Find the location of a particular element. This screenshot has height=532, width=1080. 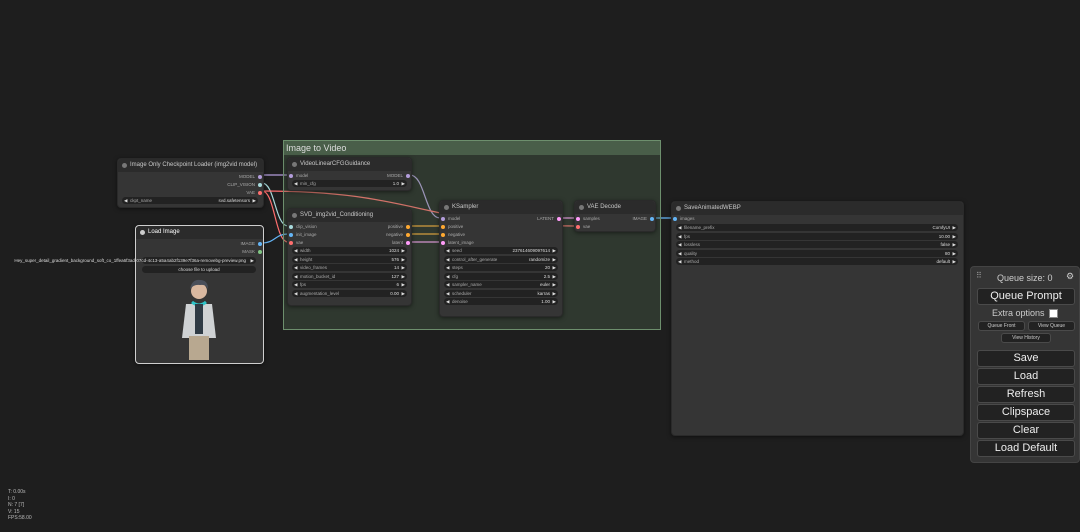

save-button: Save is located at coordinates (1026, 358).